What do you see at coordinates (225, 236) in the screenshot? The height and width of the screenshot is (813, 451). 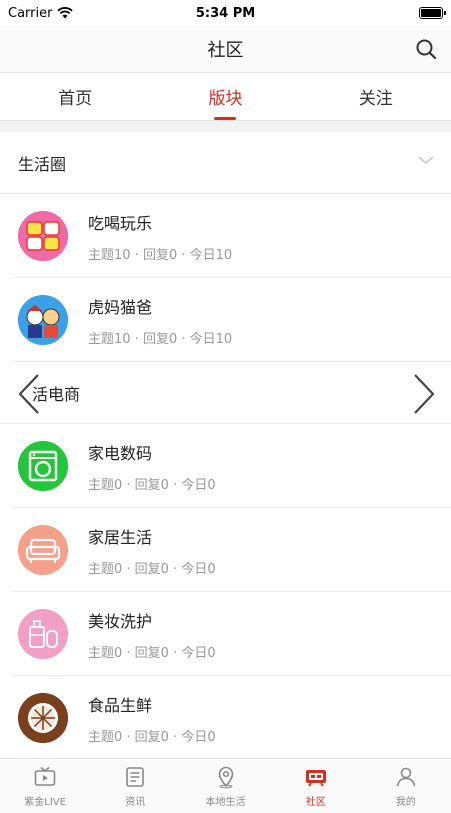 I see `list-item-food-fun: 吃喝玩乐 主题10 · 回复0 · 今日10` at bounding box center [225, 236].